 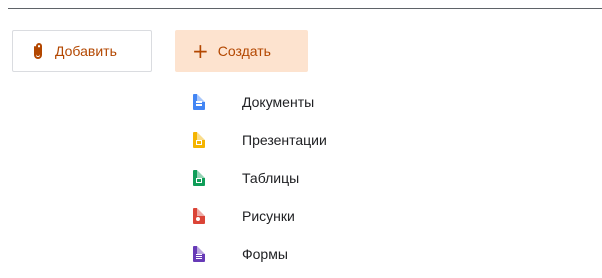 I want to click on plus-icon: +, so click(x=200, y=51).